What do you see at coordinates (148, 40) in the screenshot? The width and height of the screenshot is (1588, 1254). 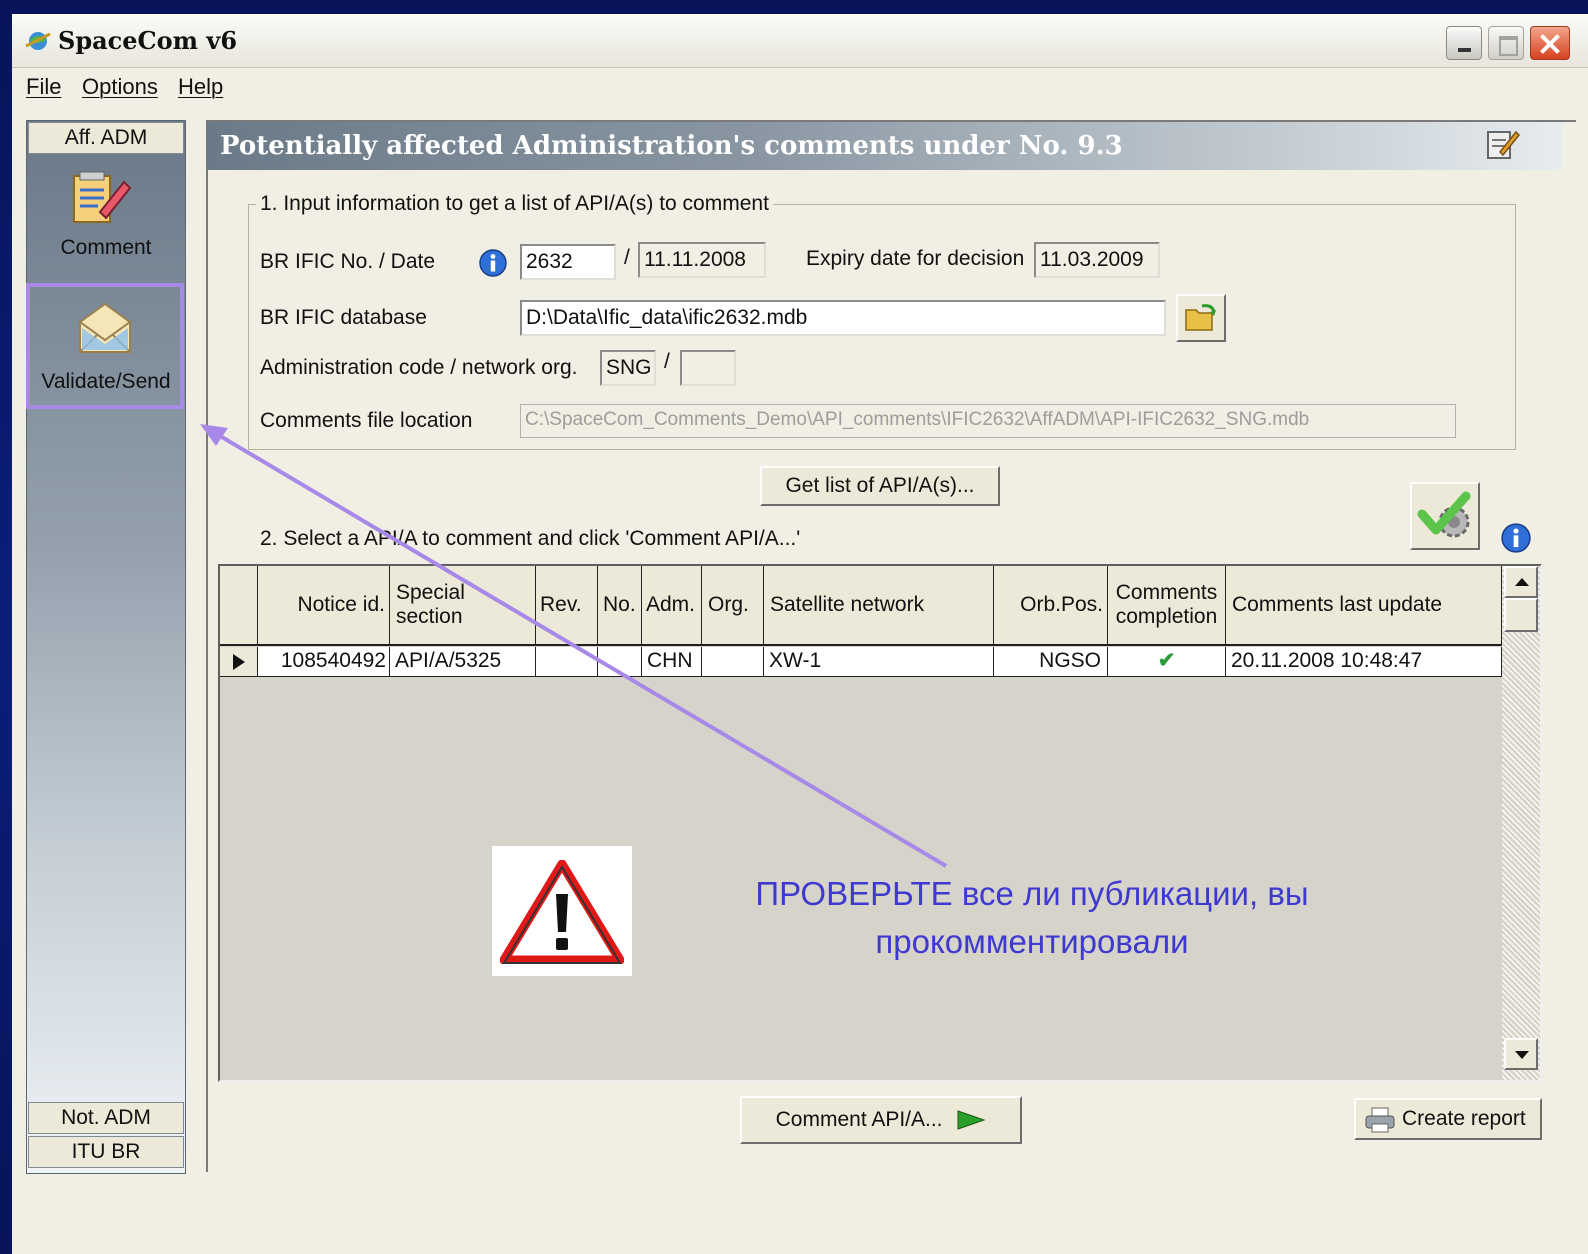 I see `window-title: SpaceCom v6` at bounding box center [148, 40].